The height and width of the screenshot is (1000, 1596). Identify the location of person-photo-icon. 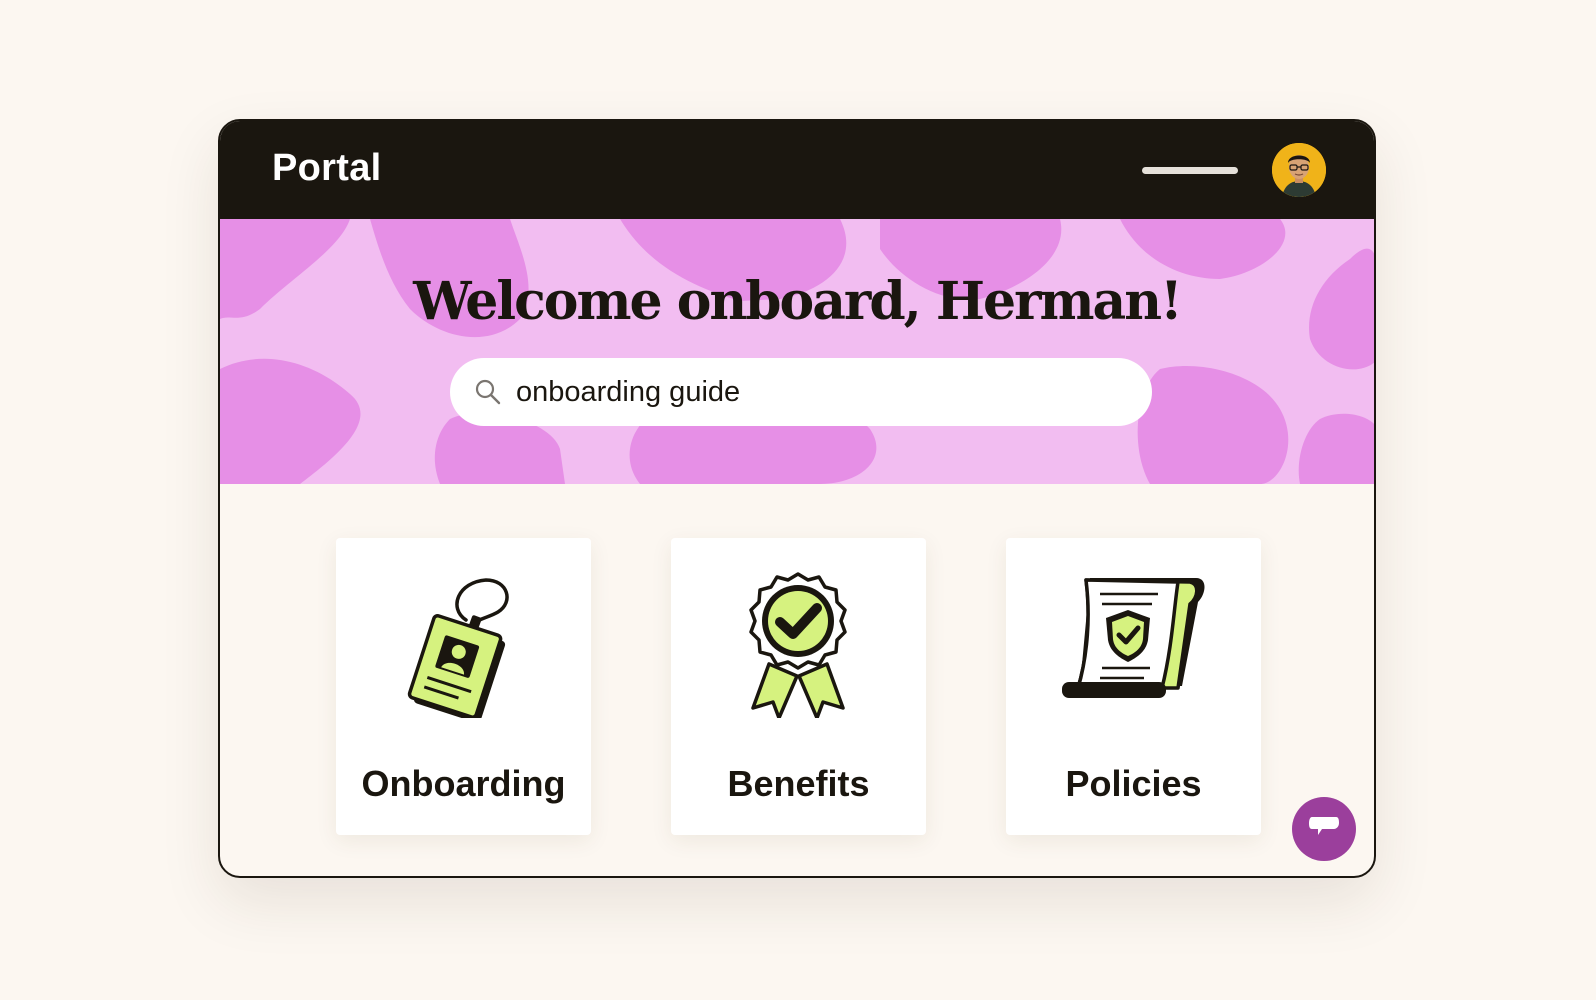
(1299, 170).